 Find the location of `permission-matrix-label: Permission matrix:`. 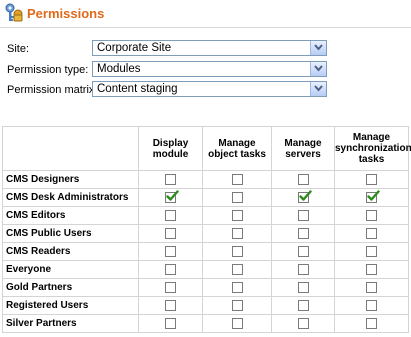

permission-matrix-label: Permission matrix: is located at coordinates (52, 90).